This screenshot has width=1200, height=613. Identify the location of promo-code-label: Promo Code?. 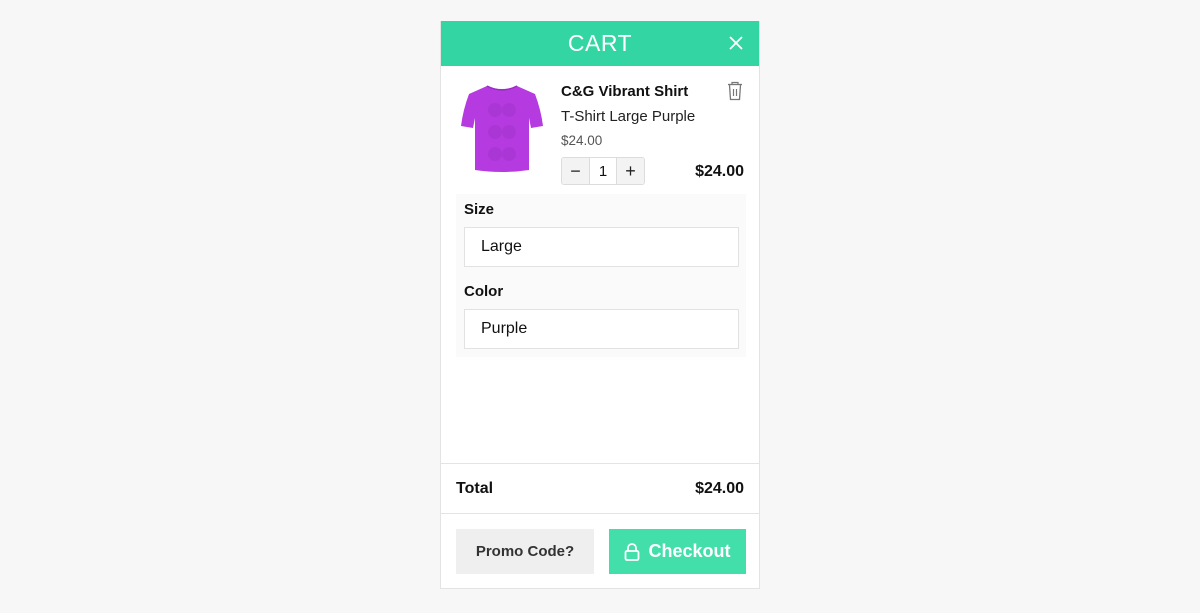
(525, 551).